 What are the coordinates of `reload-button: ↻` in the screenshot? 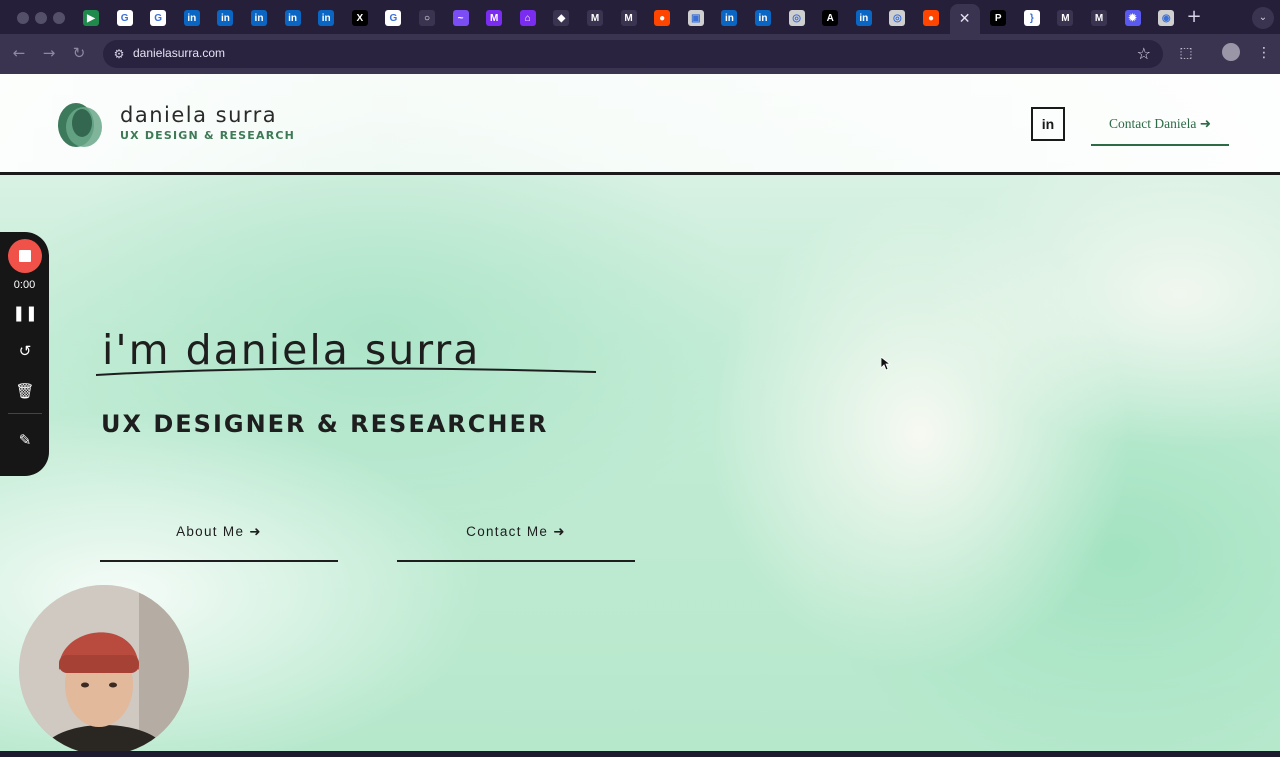 It's located at (79, 53).